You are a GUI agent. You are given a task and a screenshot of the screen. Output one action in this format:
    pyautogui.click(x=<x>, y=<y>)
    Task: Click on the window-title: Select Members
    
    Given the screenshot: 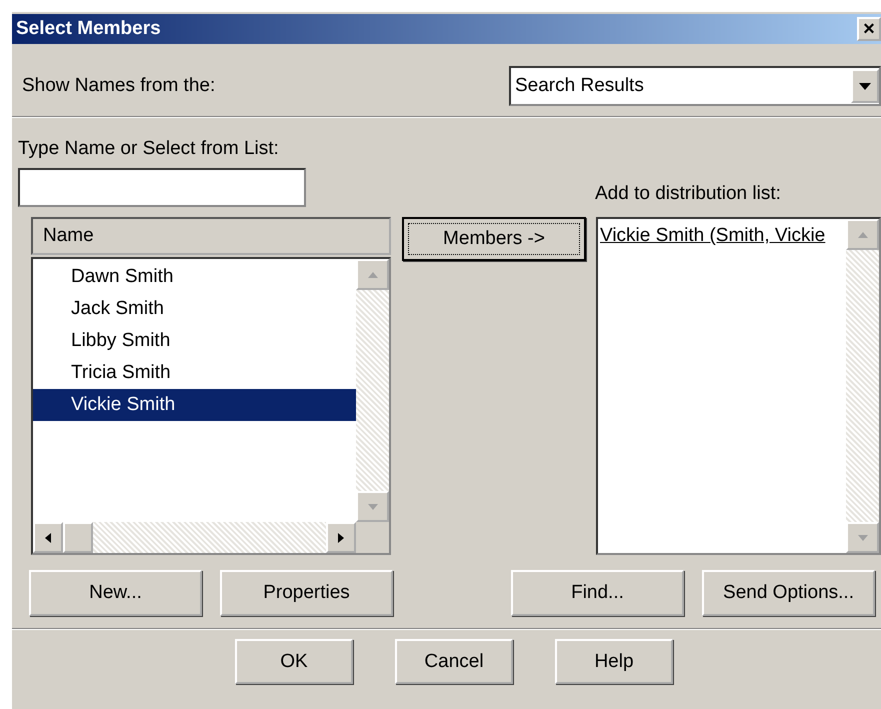 What is the action you would take?
    pyautogui.click(x=88, y=29)
    